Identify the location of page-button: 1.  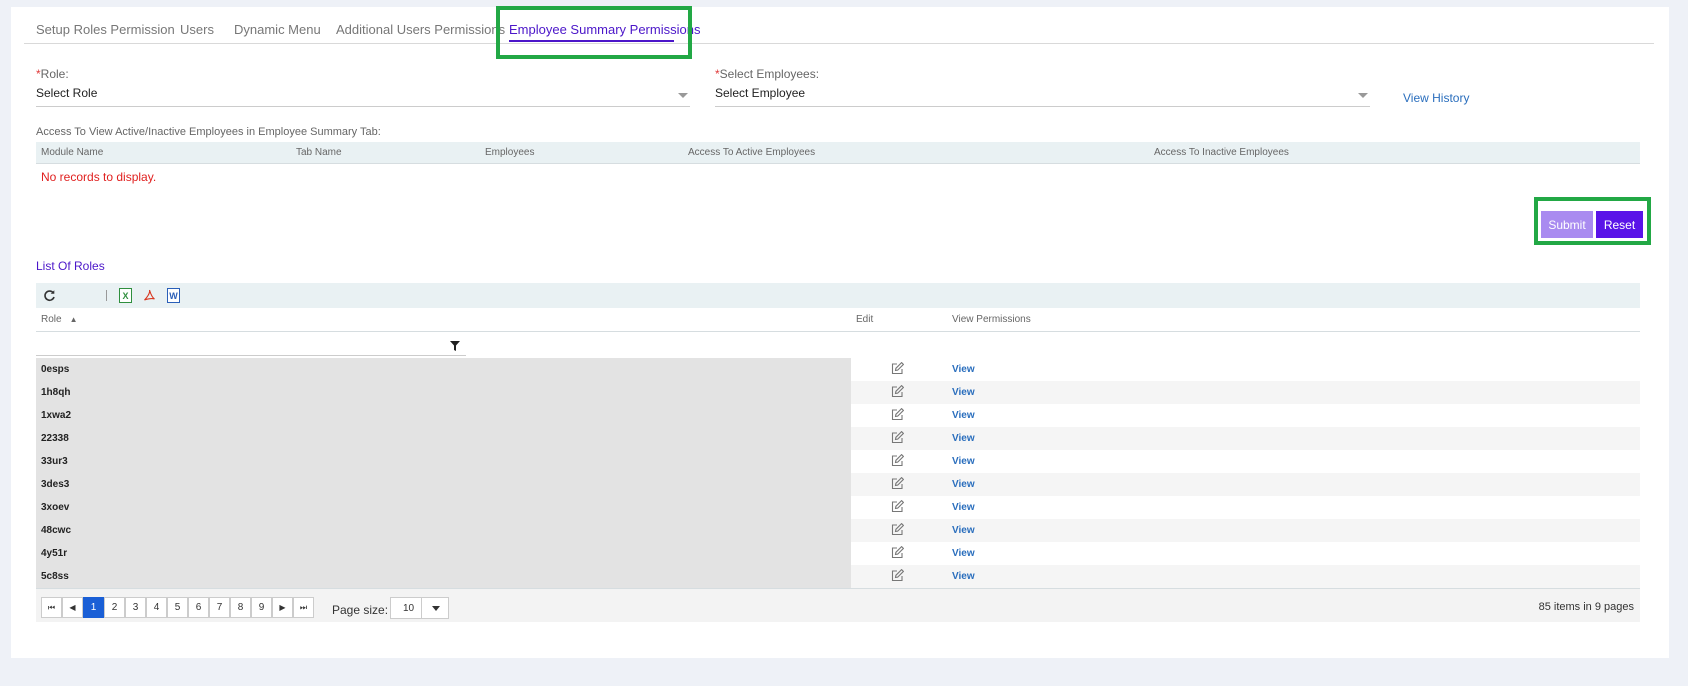
(93, 607).